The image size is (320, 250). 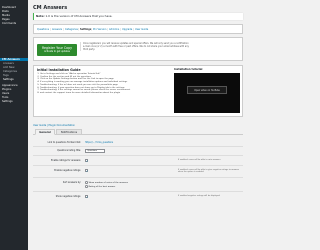 I want to click on nav-user-guide: User Guide, so click(x=141, y=29).